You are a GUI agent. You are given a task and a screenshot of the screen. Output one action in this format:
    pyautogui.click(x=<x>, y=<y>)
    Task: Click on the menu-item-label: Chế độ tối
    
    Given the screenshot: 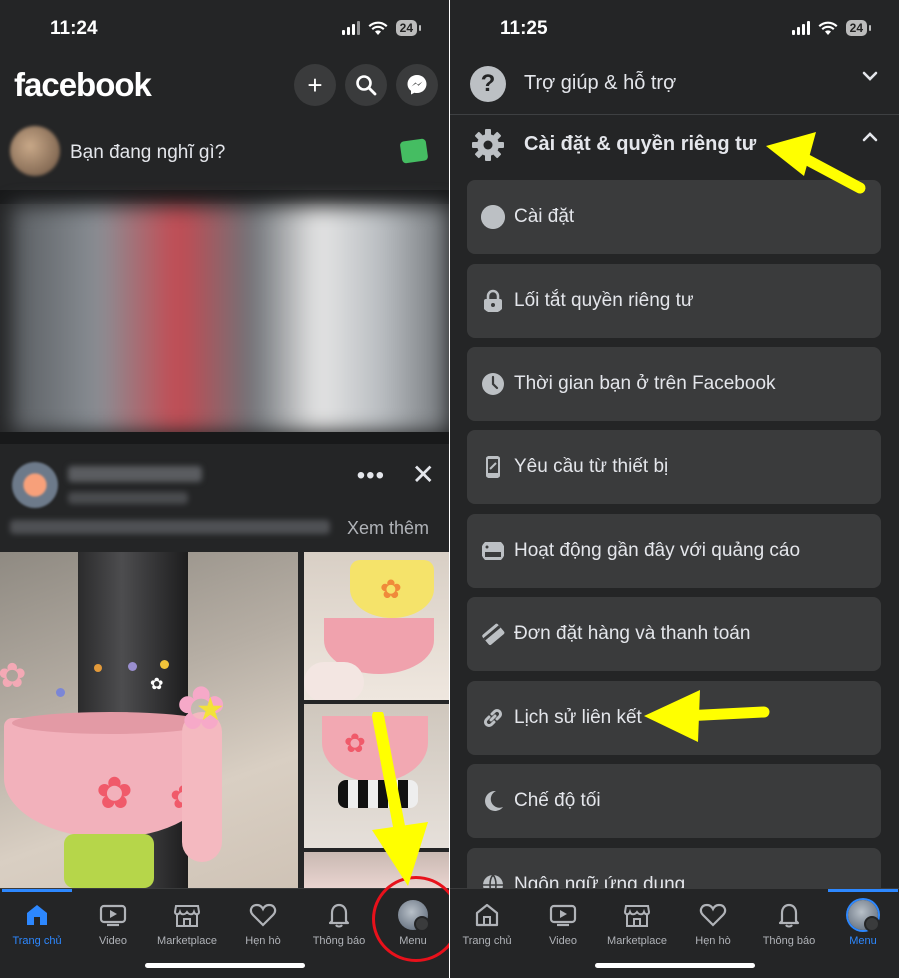 What is the action you would take?
    pyautogui.click(x=557, y=800)
    